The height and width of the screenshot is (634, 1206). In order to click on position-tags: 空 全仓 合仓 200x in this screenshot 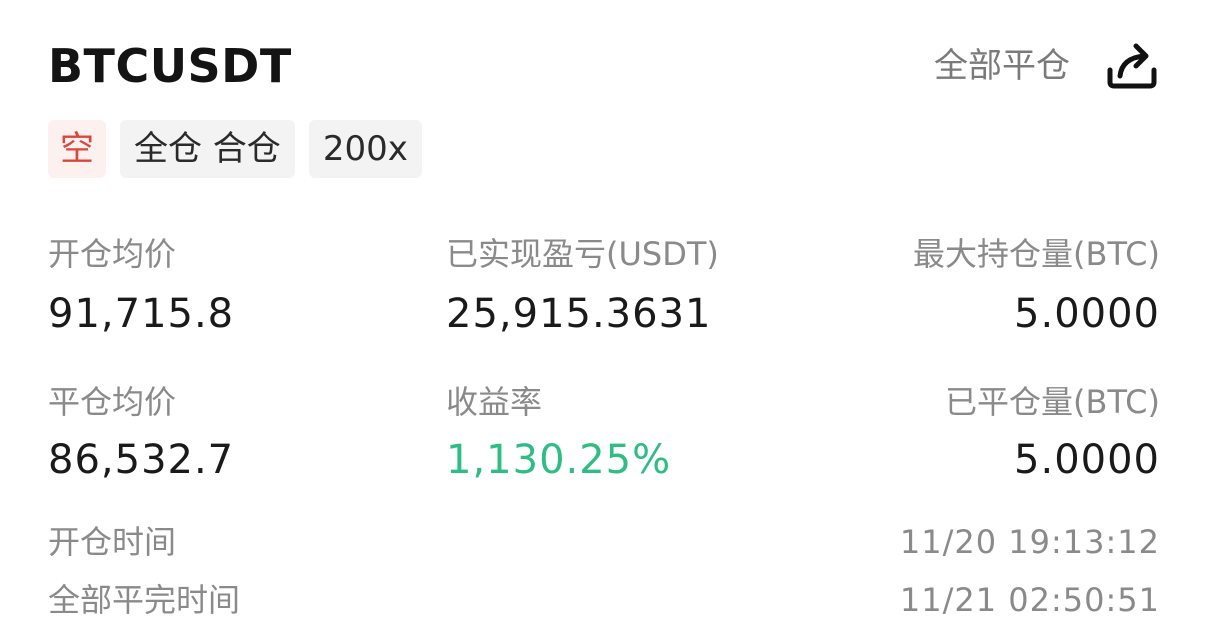, I will do `click(235, 149)`.